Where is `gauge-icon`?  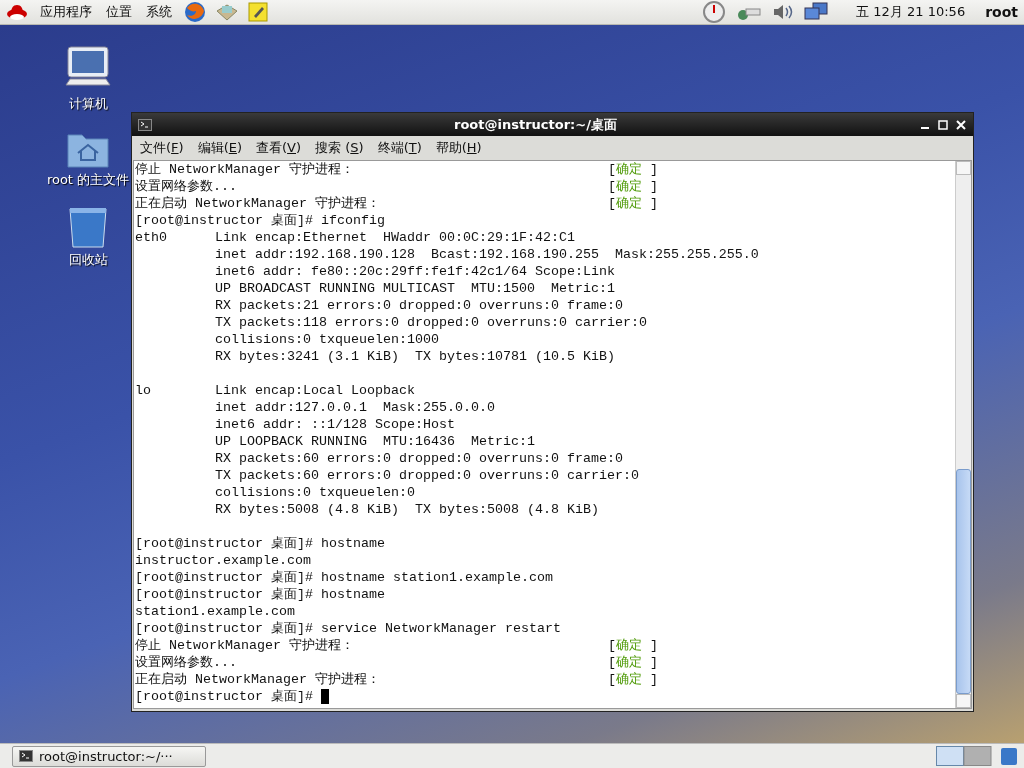 gauge-icon is located at coordinates (714, 12).